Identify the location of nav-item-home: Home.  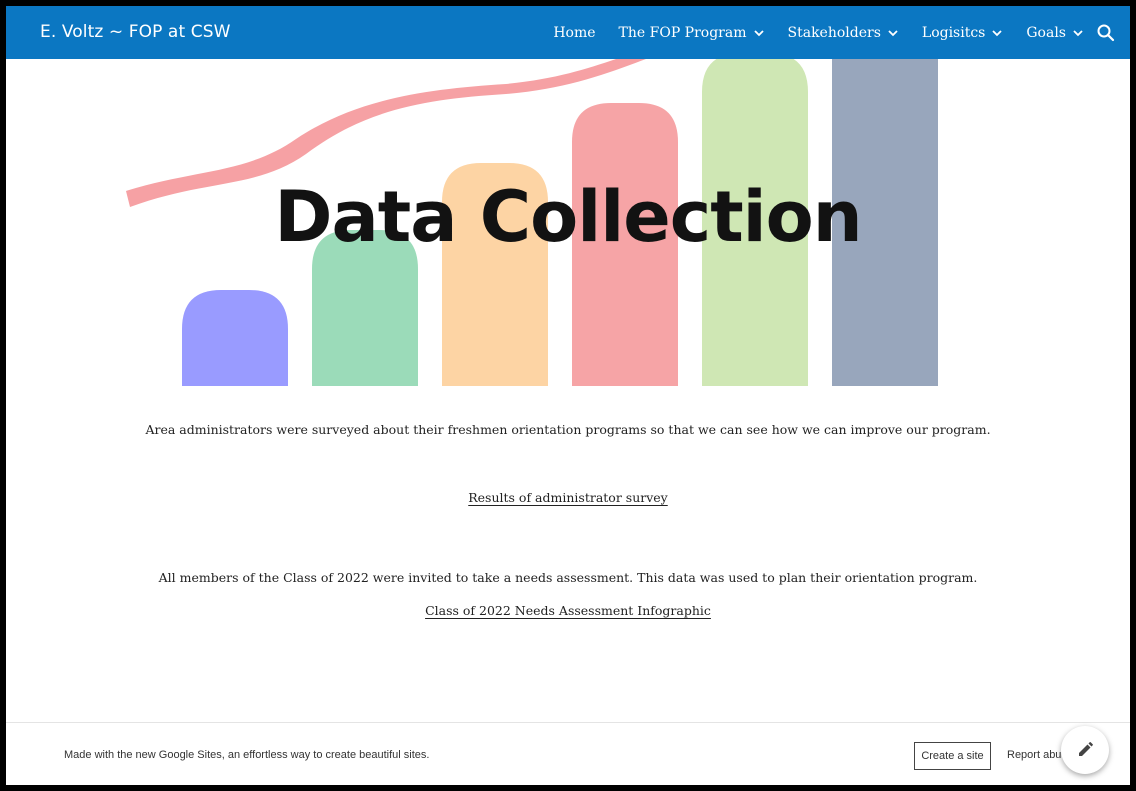
(574, 33).